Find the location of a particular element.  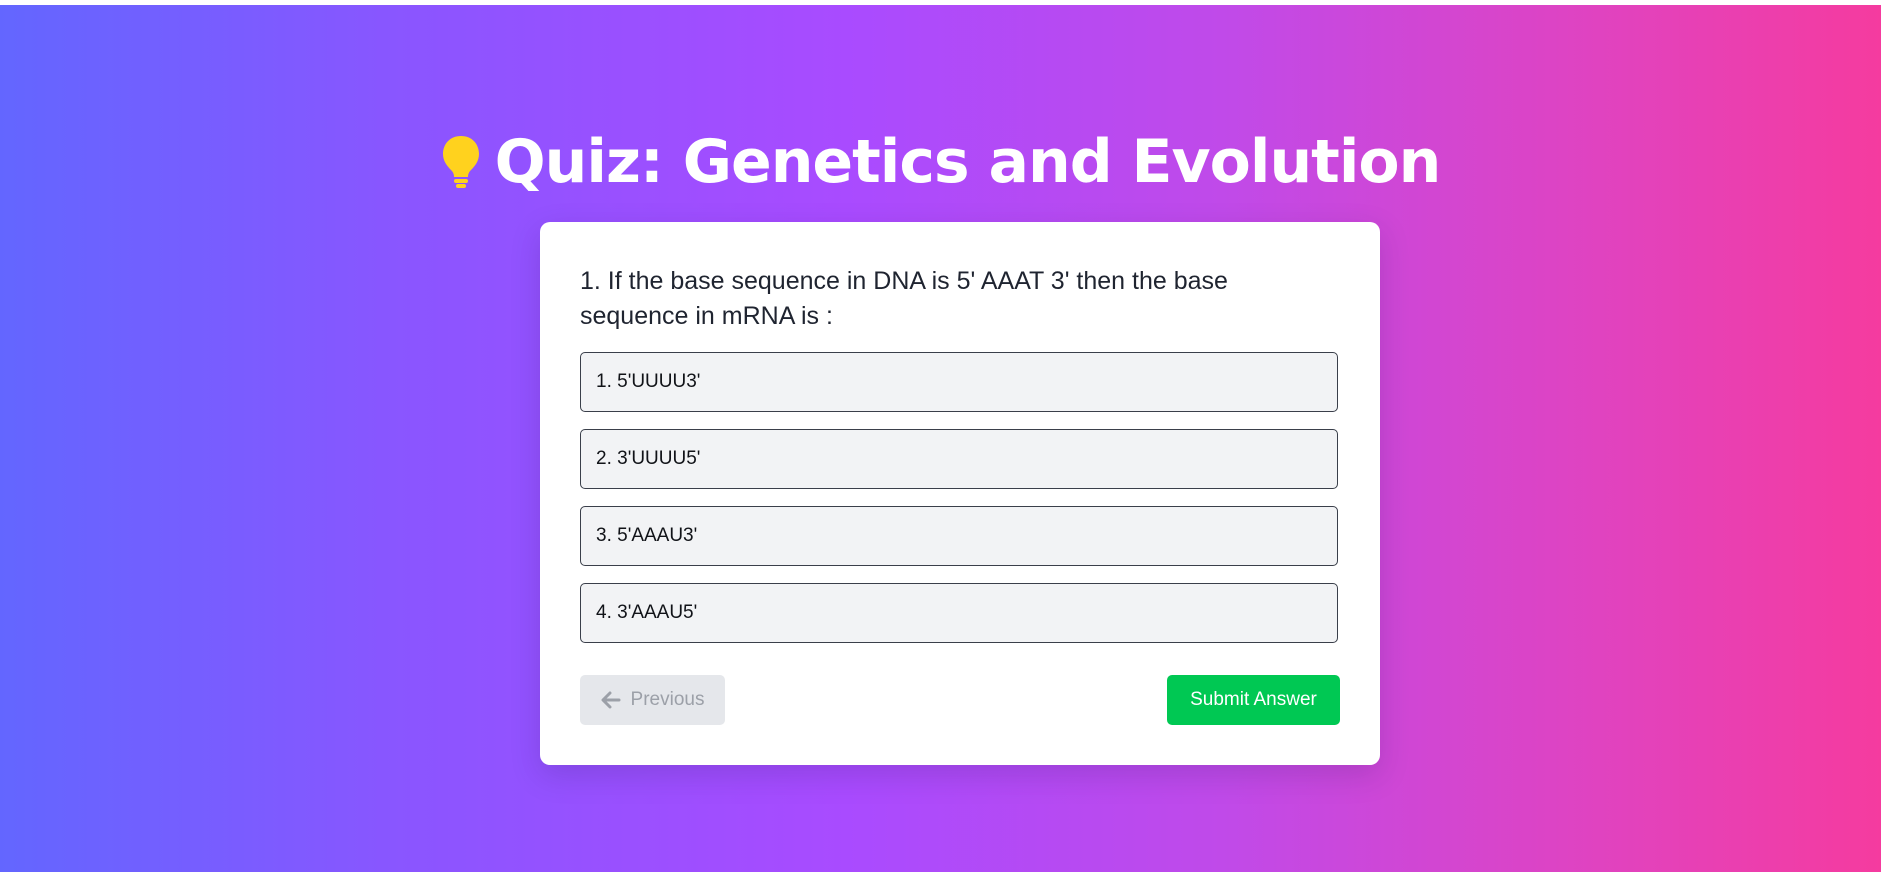

submit-button-label: Submit Answer is located at coordinates (1253, 699).